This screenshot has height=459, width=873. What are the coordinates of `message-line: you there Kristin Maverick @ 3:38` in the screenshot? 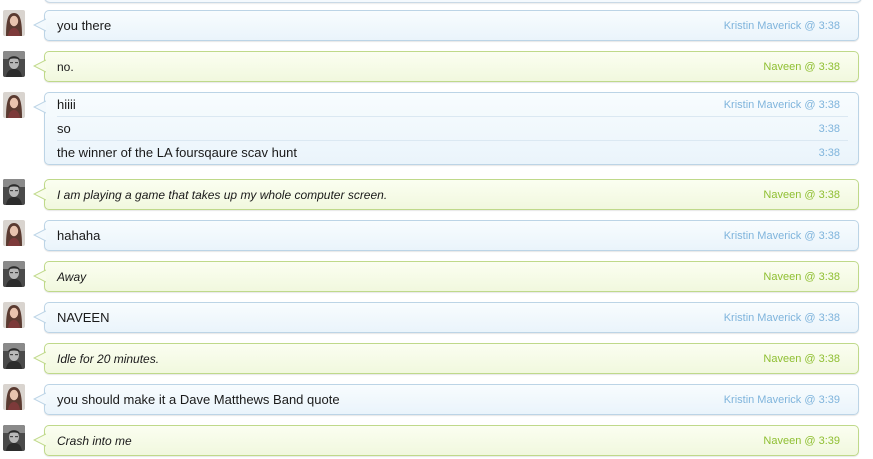 It's located at (452, 26).